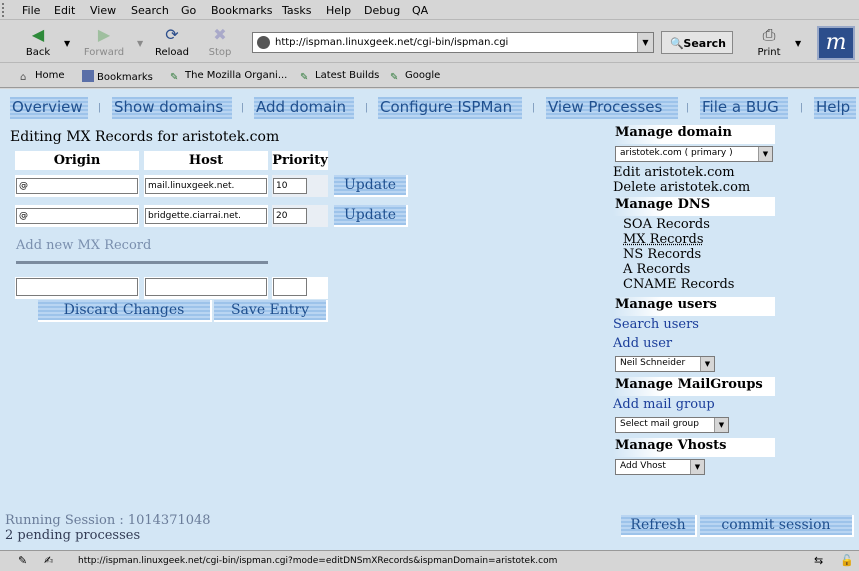  What do you see at coordinates (415, 77) in the screenshot?
I see `bookmark-google: ✎ Google` at bounding box center [415, 77].